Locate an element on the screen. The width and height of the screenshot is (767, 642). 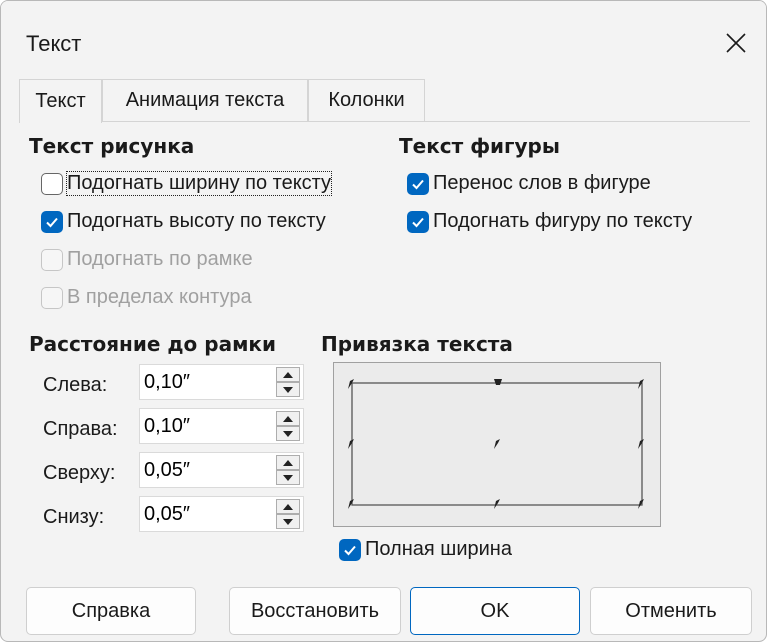
fit-shape-option: Подогнать фигуру по тексту is located at coordinates (549, 221).